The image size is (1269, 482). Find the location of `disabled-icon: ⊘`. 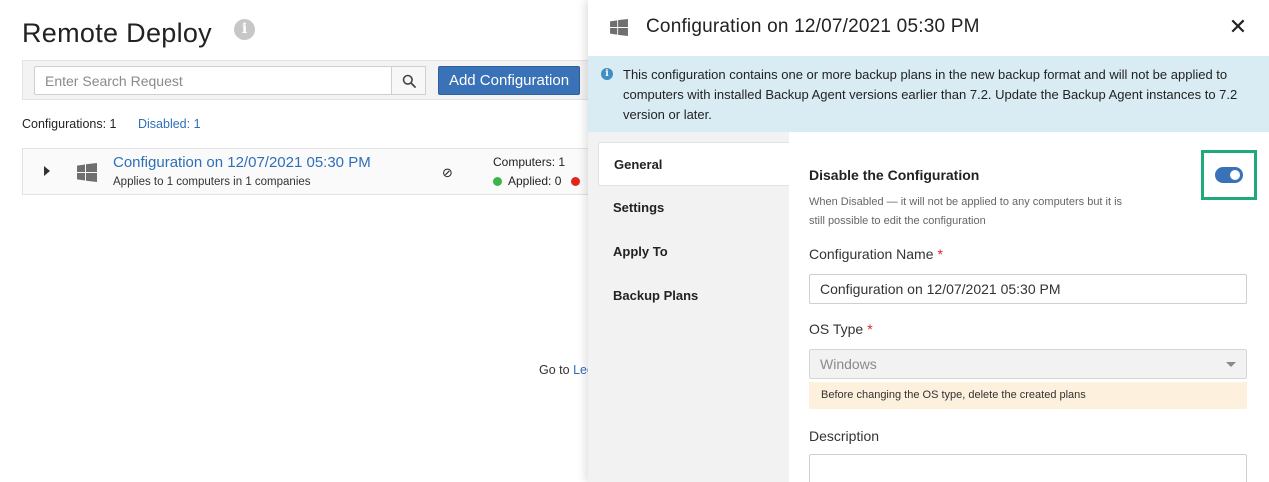

disabled-icon: ⊘ is located at coordinates (447, 172).